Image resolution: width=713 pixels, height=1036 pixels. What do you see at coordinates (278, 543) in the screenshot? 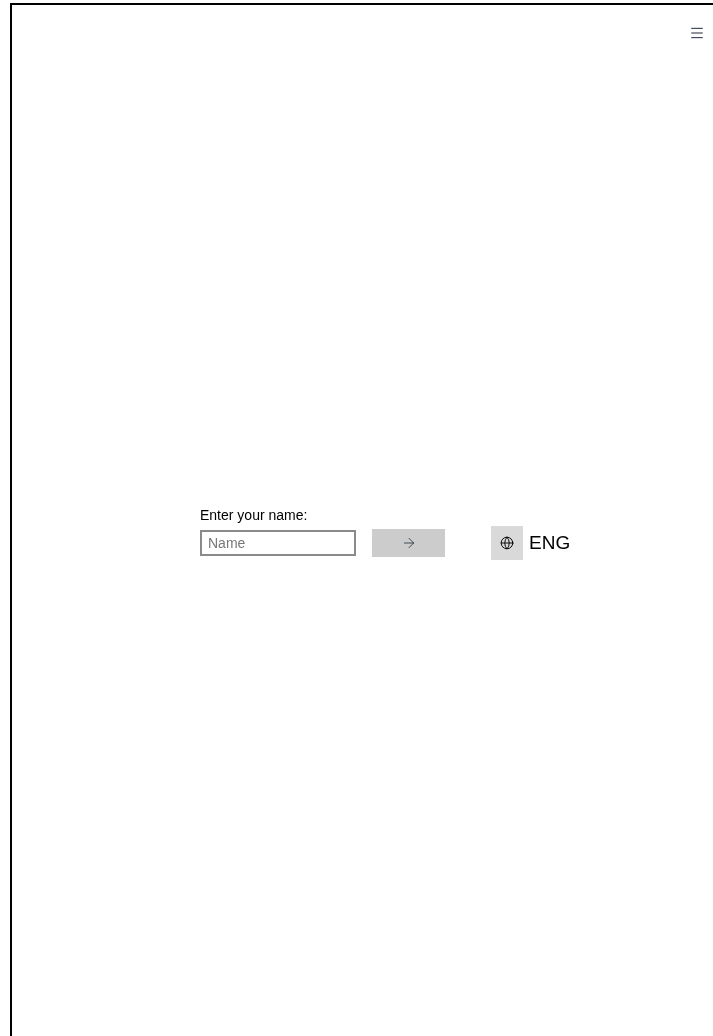
I see `name-field: Name` at bounding box center [278, 543].